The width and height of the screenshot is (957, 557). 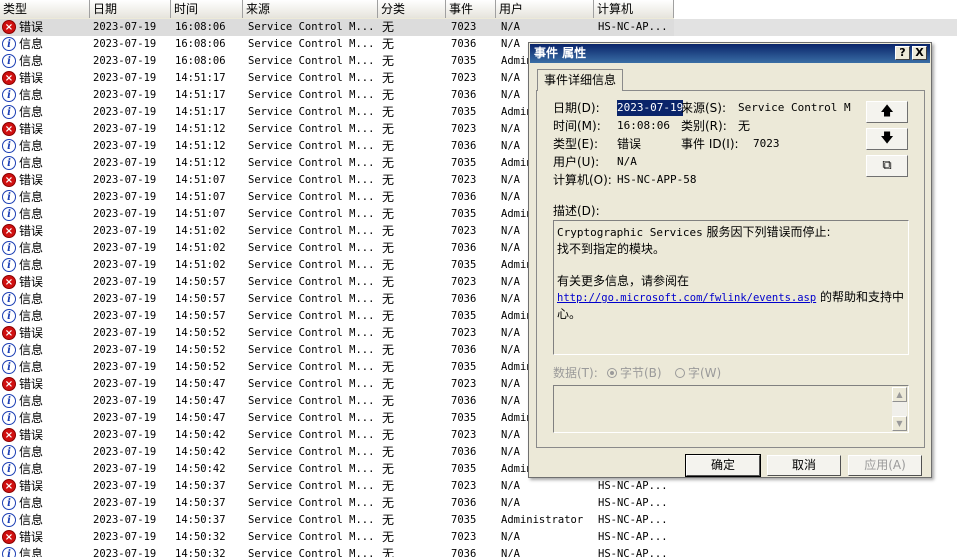 I want to click on arrow-down-icon: 🡇, so click(x=887, y=138).